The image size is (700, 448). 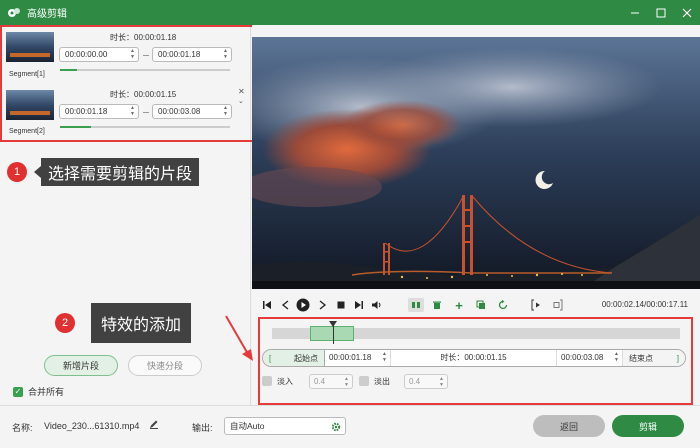 What do you see at coordinates (426, 381) in the screenshot?
I see `fade-out-input: 0.4 ▲ ▼` at bounding box center [426, 381].